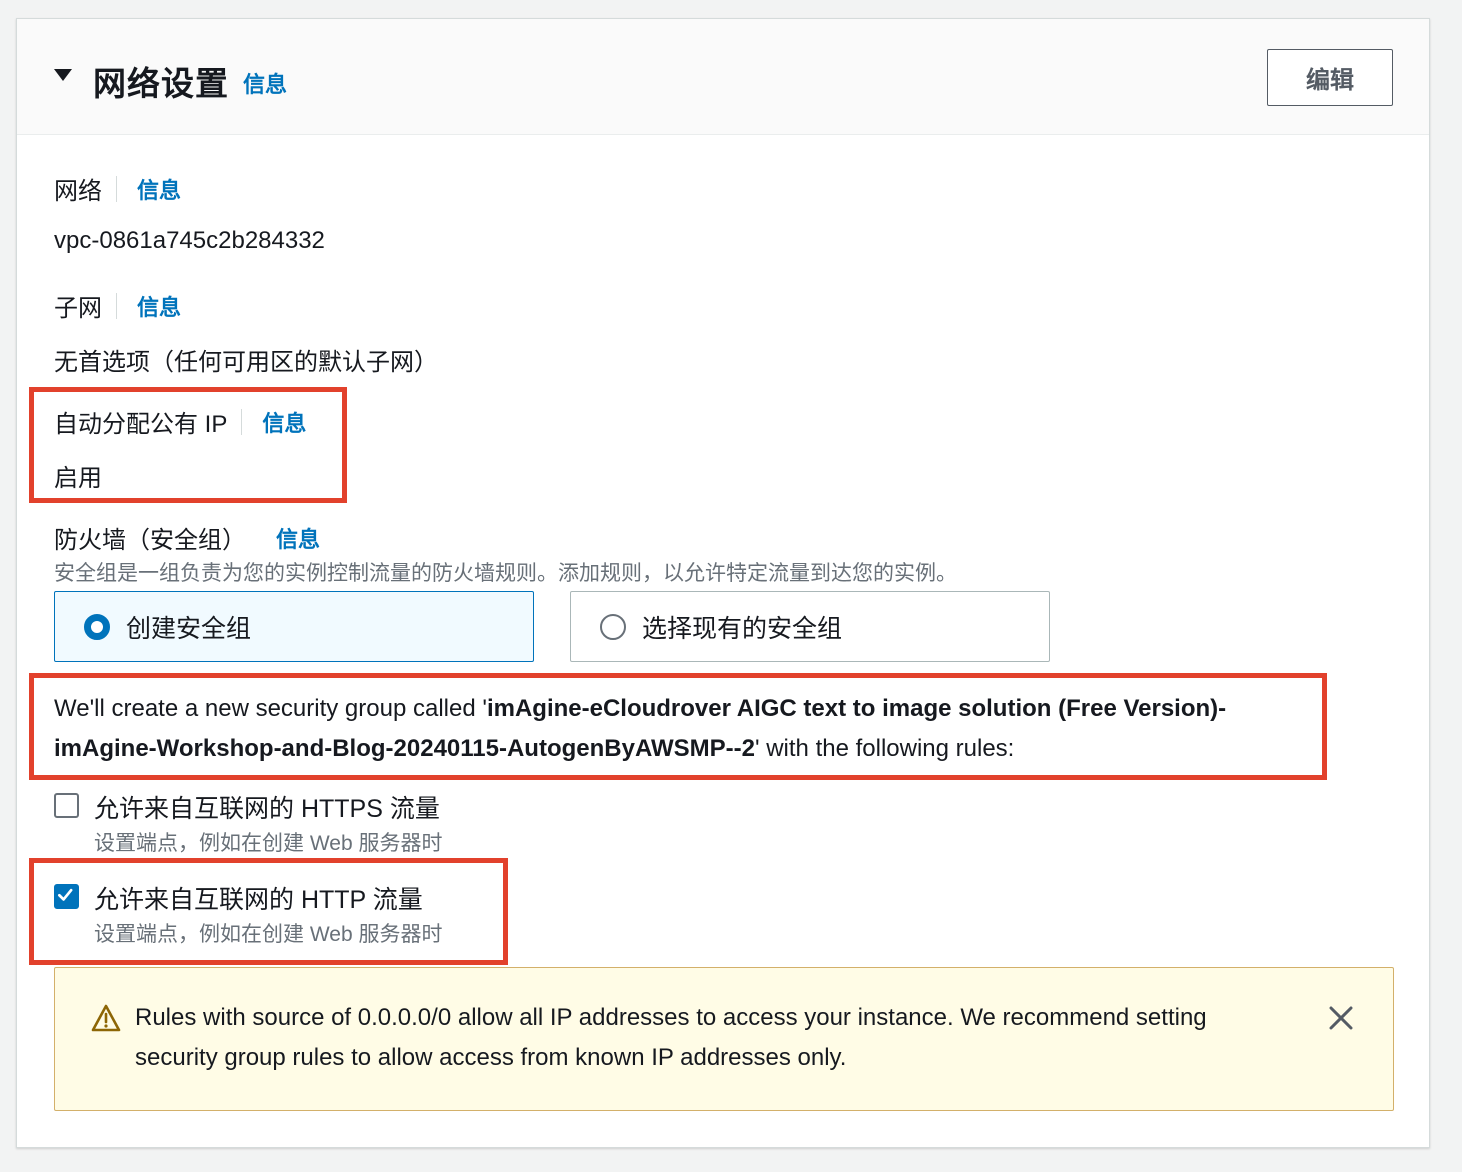 This screenshot has width=1462, height=1172. What do you see at coordinates (884, 748) in the screenshot?
I see `notice-suffix: ' with the following rules:` at bounding box center [884, 748].